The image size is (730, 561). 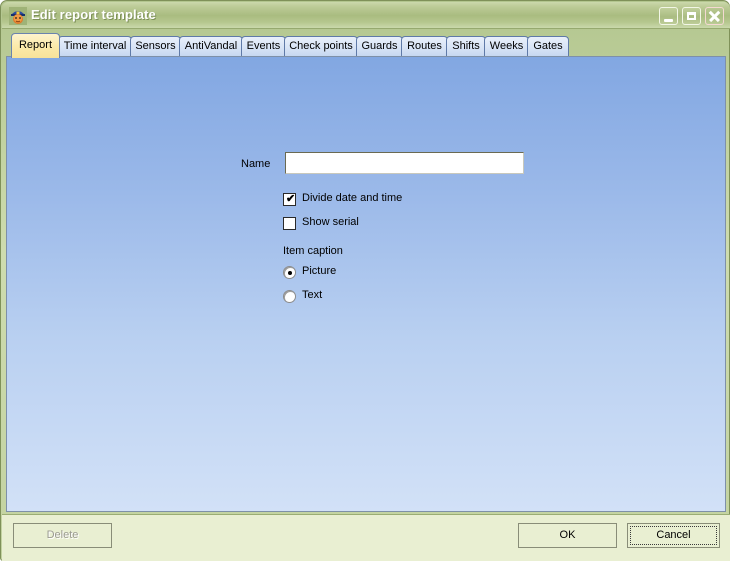 What do you see at coordinates (95, 46) in the screenshot?
I see `tab-time-interval: Time interval` at bounding box center [95, 46].